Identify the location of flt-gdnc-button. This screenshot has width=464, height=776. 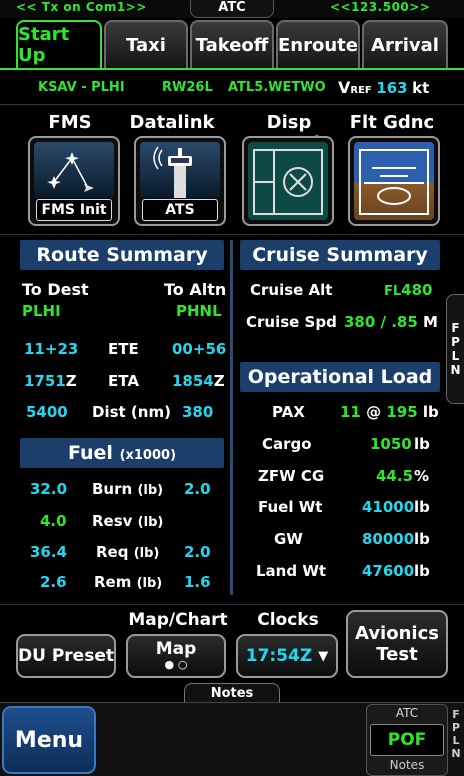
(394, 181).